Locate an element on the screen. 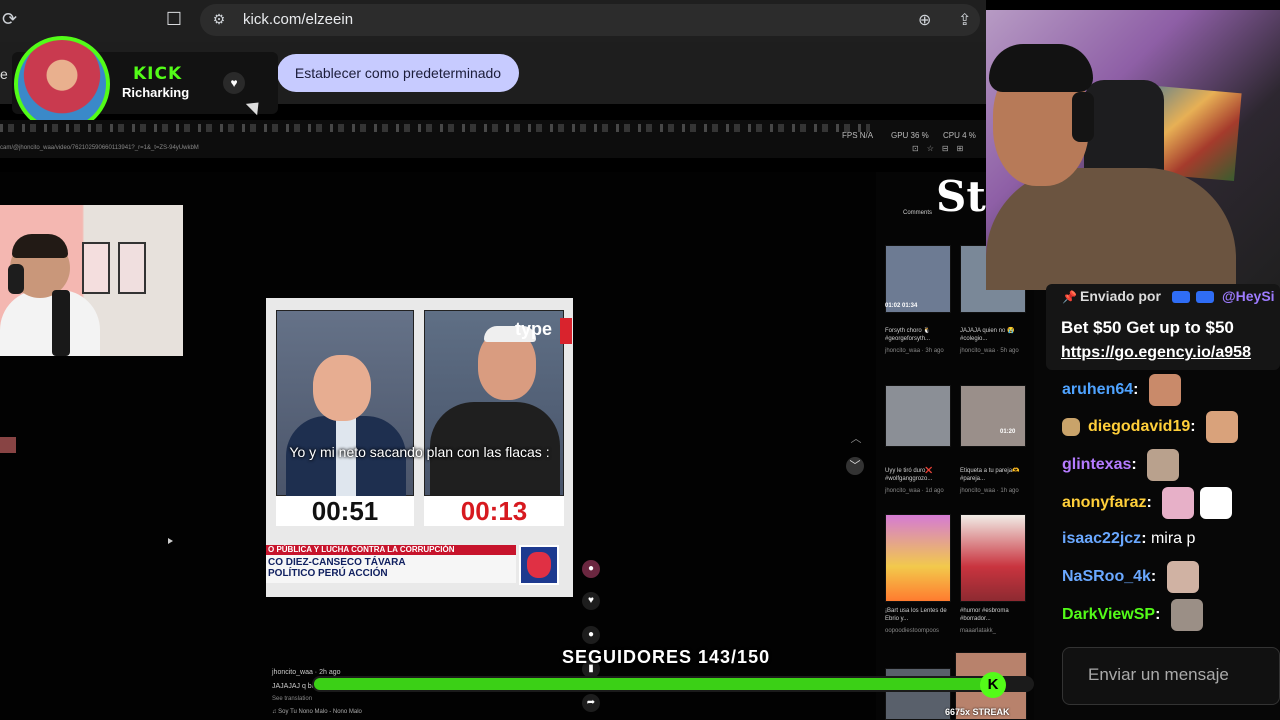  cam-person-body is located at coordinates (50, 323).